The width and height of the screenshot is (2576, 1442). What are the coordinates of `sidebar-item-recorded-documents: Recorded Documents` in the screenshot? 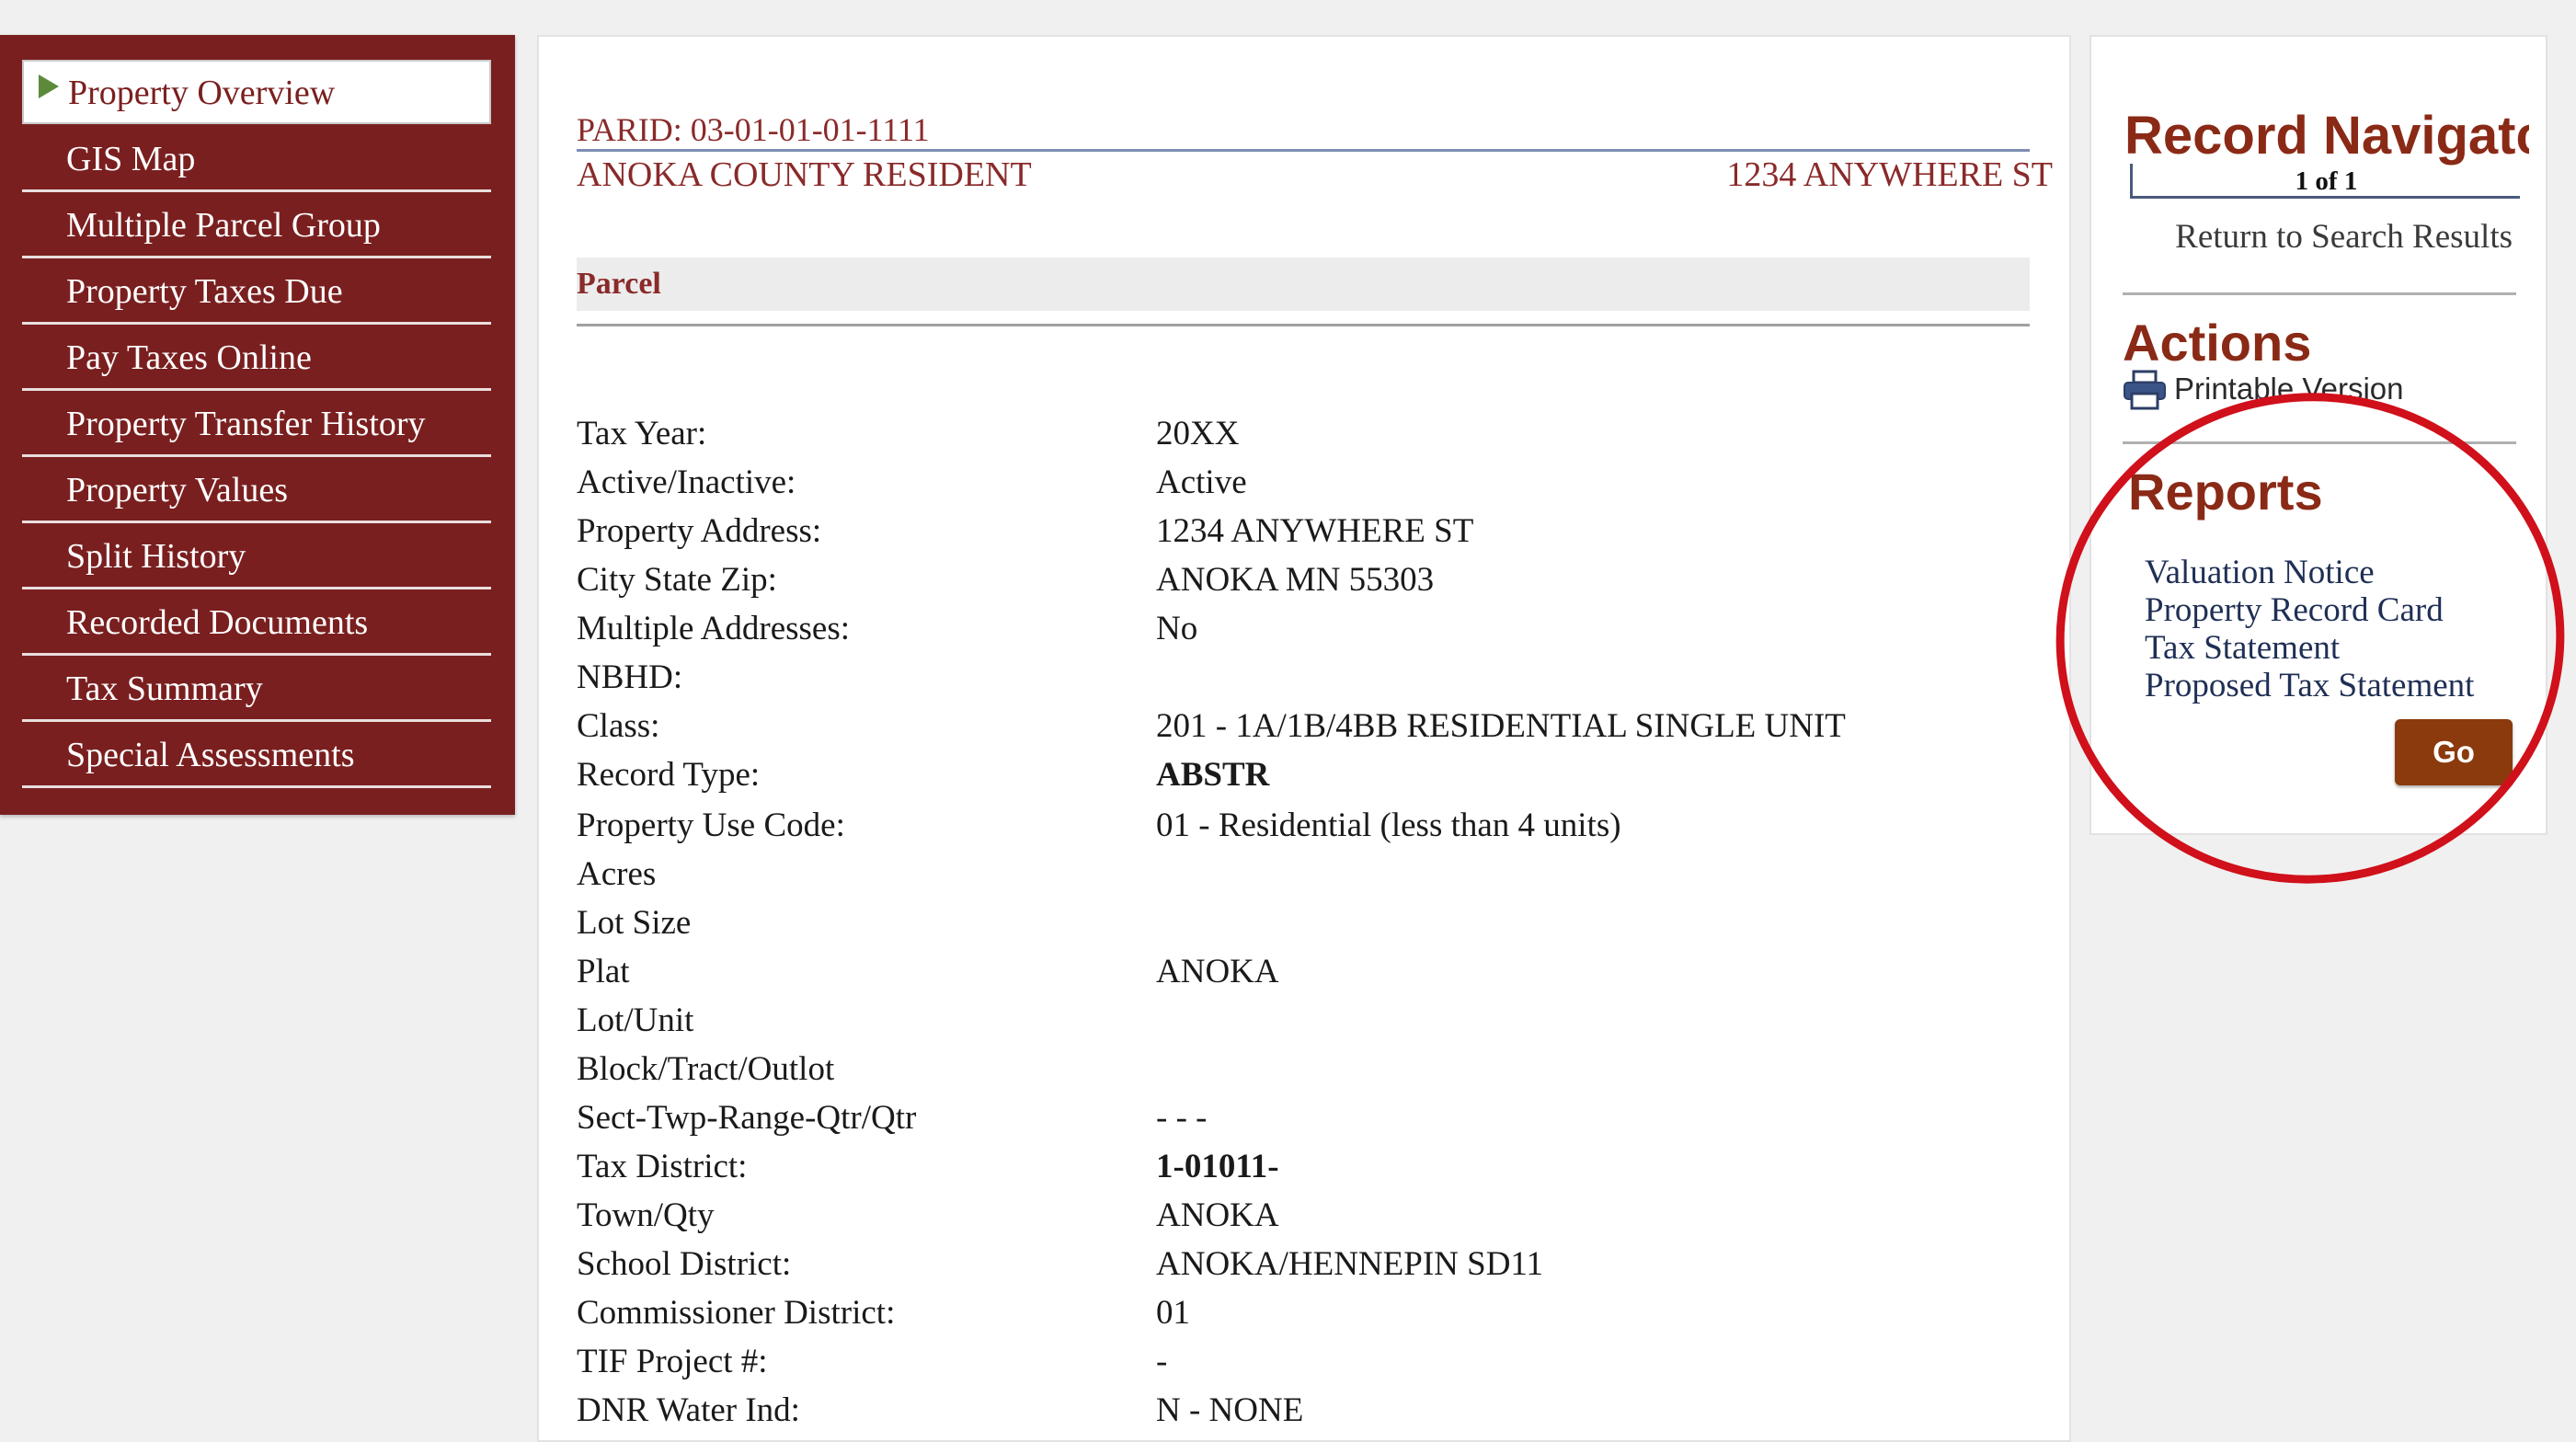 It's located at (256, 623).